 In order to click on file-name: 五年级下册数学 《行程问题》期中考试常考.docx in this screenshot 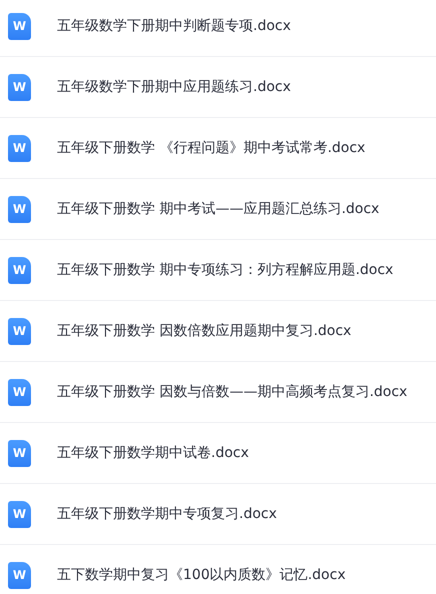, I will do `click(211, 148)`.